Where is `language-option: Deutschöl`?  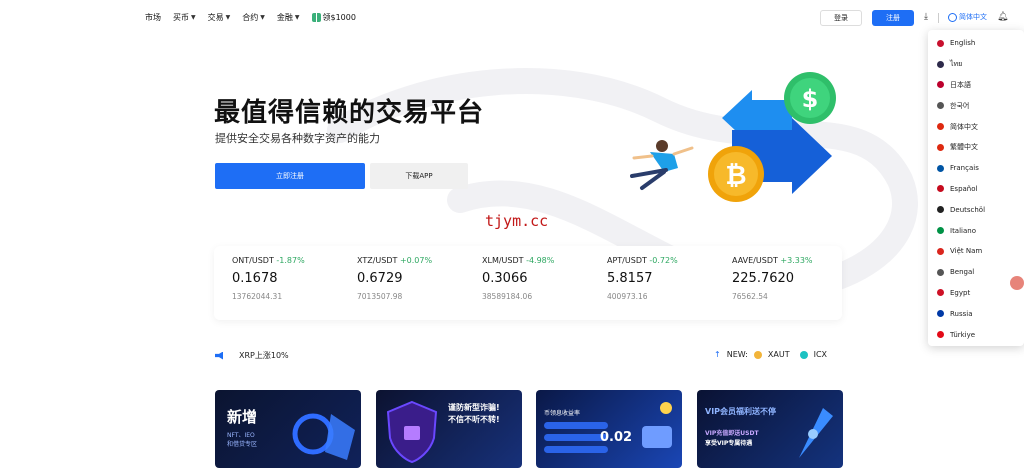 language-option: Deutschöl is located at coordinates (976, 209).